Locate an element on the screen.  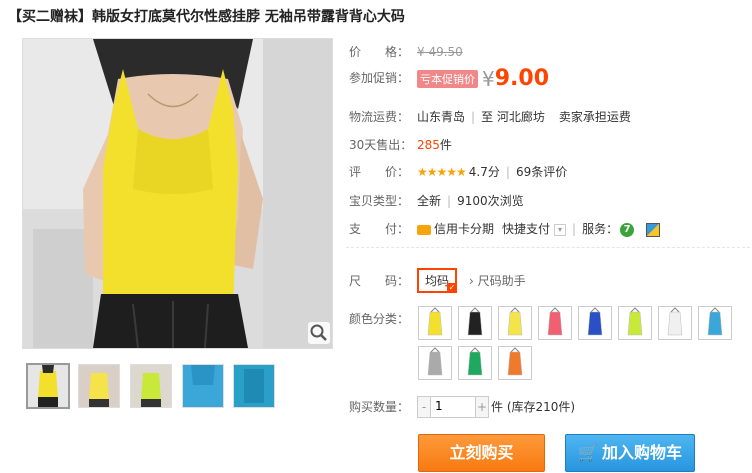
promo-label: 参加促销： is located at coordinates (379, 78).